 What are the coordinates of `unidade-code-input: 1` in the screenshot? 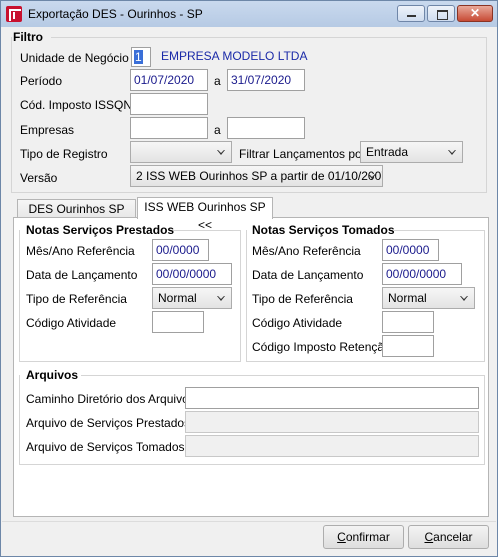 It's located at (141, 57).